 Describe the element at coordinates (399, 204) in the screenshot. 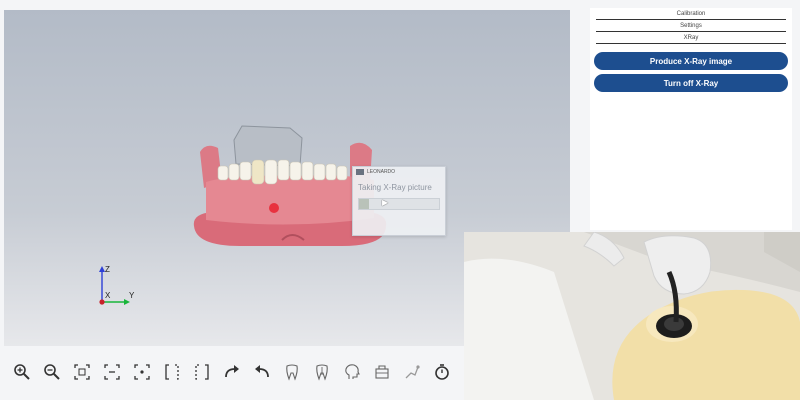

I see `xray-progress-bar` at that location.